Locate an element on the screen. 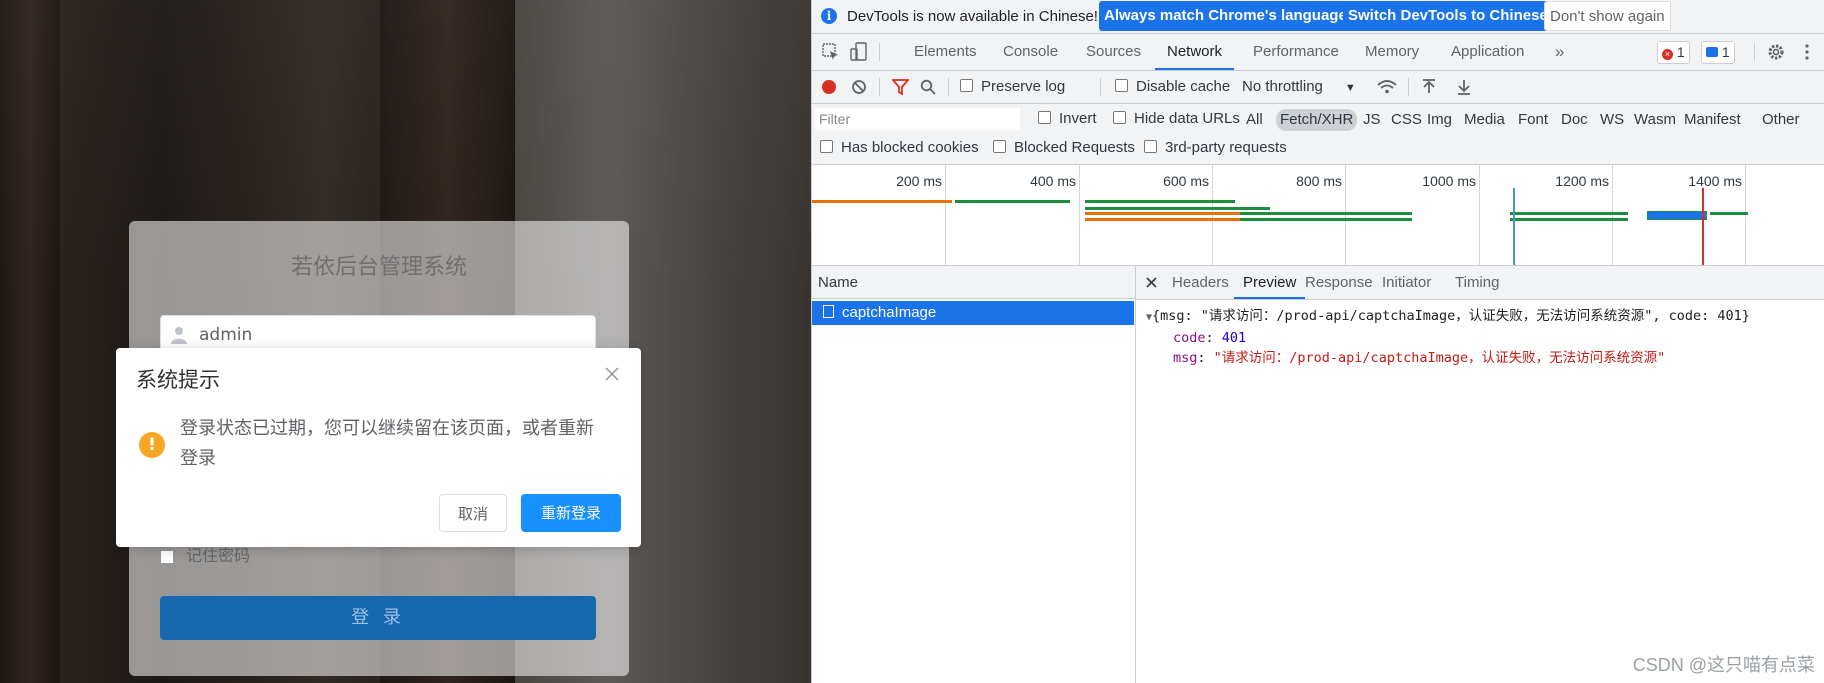 The width and height of the screenshot is (1824, 683). tab-headers: Headers is located at coordinates (1200, 282).